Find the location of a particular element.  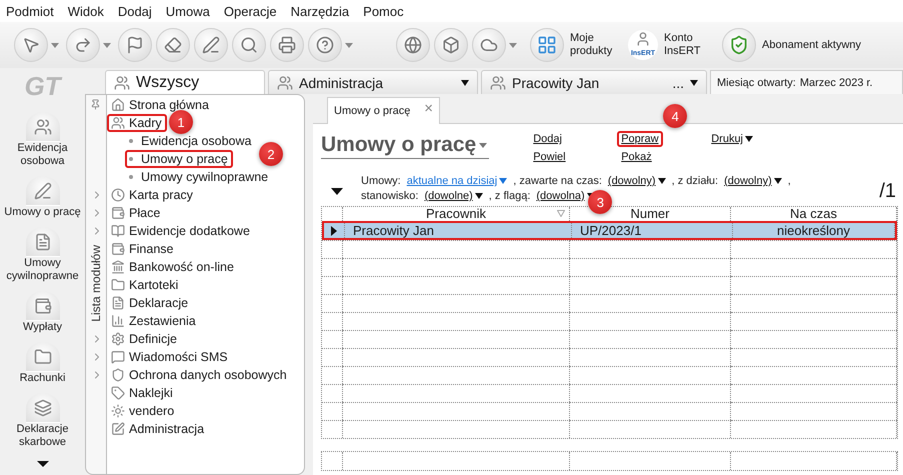

close-icon: × is located at coordinates (428, 108).